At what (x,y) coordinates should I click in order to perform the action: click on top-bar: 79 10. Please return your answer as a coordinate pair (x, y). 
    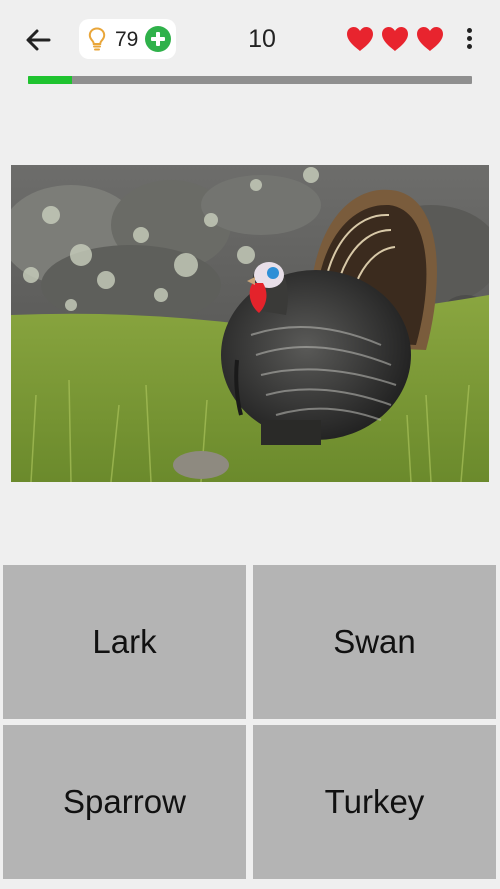
    Looking at the image, I should click on (250, 39).